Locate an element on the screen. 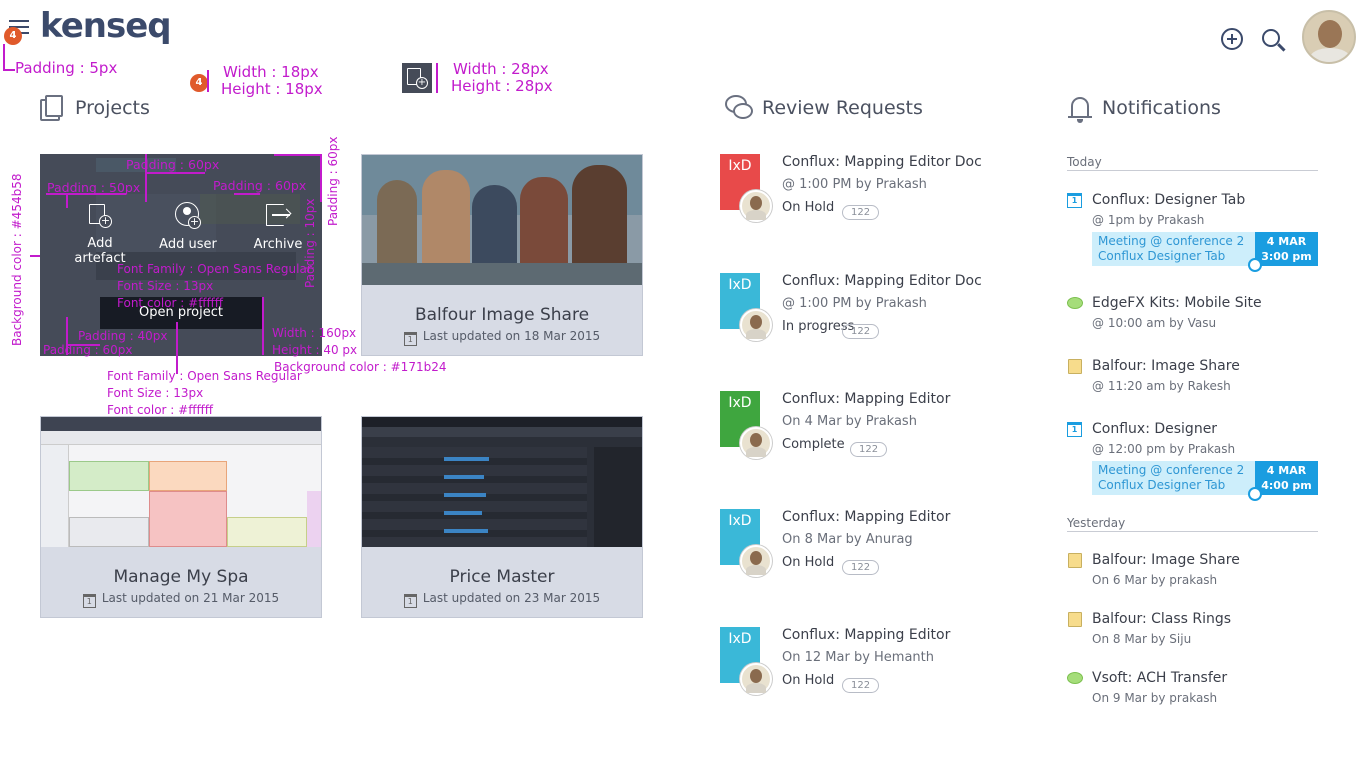 The height and width of the screenshot is (768, 1366). brand-logo: kenseq is located at coordinates (106, 26).